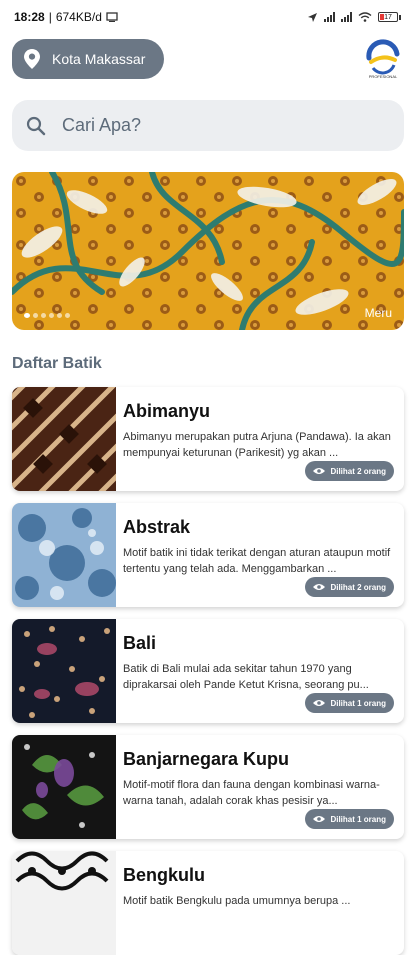 Image resolution: width=415 pixels, height=955 pixels. I want to click on card-title: Bali, so click(140, 643).